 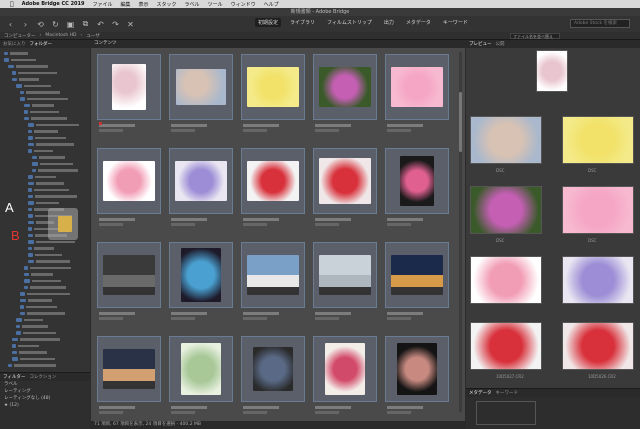 What do you see at coordinates (215, 4) in the screenshot?
I see `menu-tools: ツール` at bounding box center [215, 4].